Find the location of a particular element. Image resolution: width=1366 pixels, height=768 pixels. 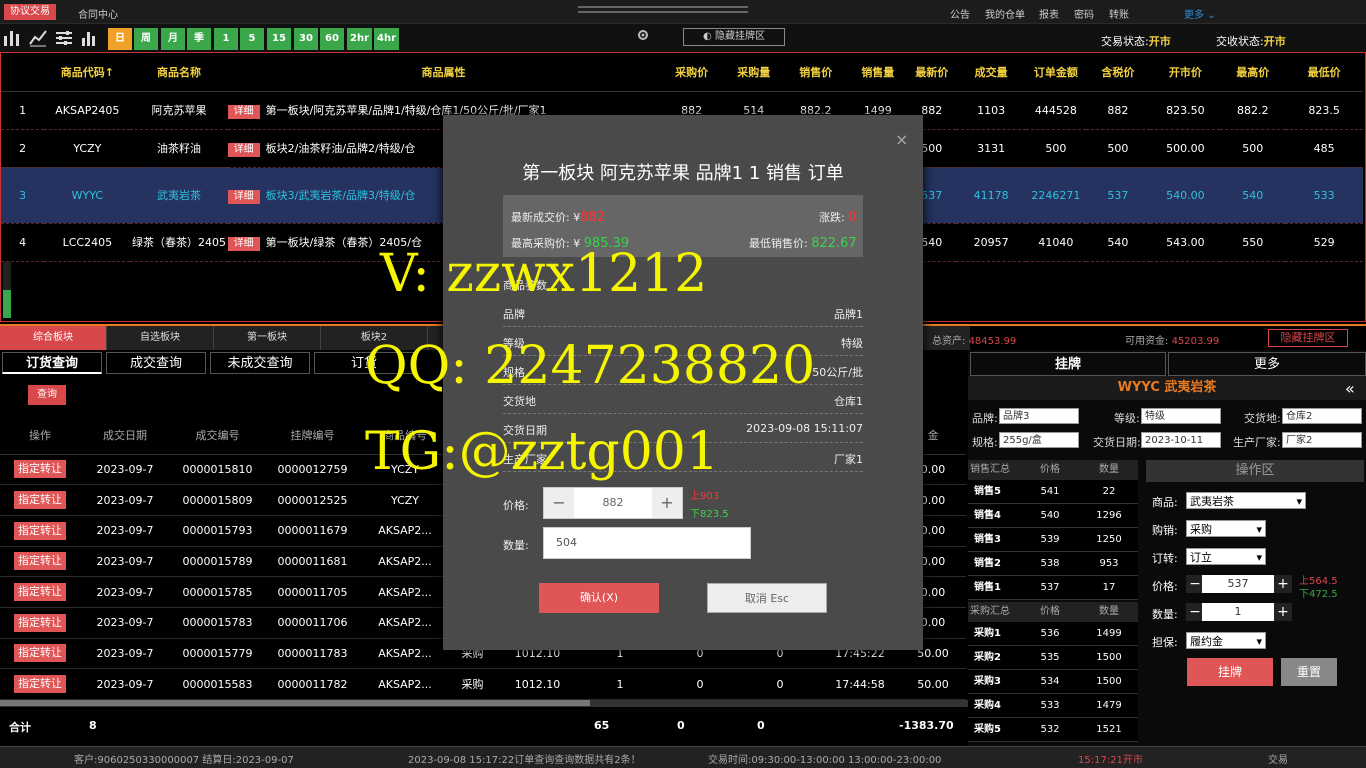

sliders-icon is located at coordinates (64, 38).